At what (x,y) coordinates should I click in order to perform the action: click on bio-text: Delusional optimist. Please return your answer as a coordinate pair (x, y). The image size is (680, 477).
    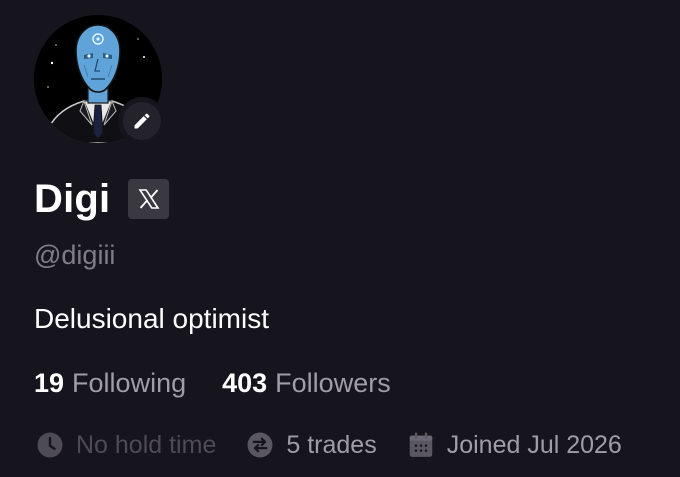
    Looking at the image, I should click on (151, 318).